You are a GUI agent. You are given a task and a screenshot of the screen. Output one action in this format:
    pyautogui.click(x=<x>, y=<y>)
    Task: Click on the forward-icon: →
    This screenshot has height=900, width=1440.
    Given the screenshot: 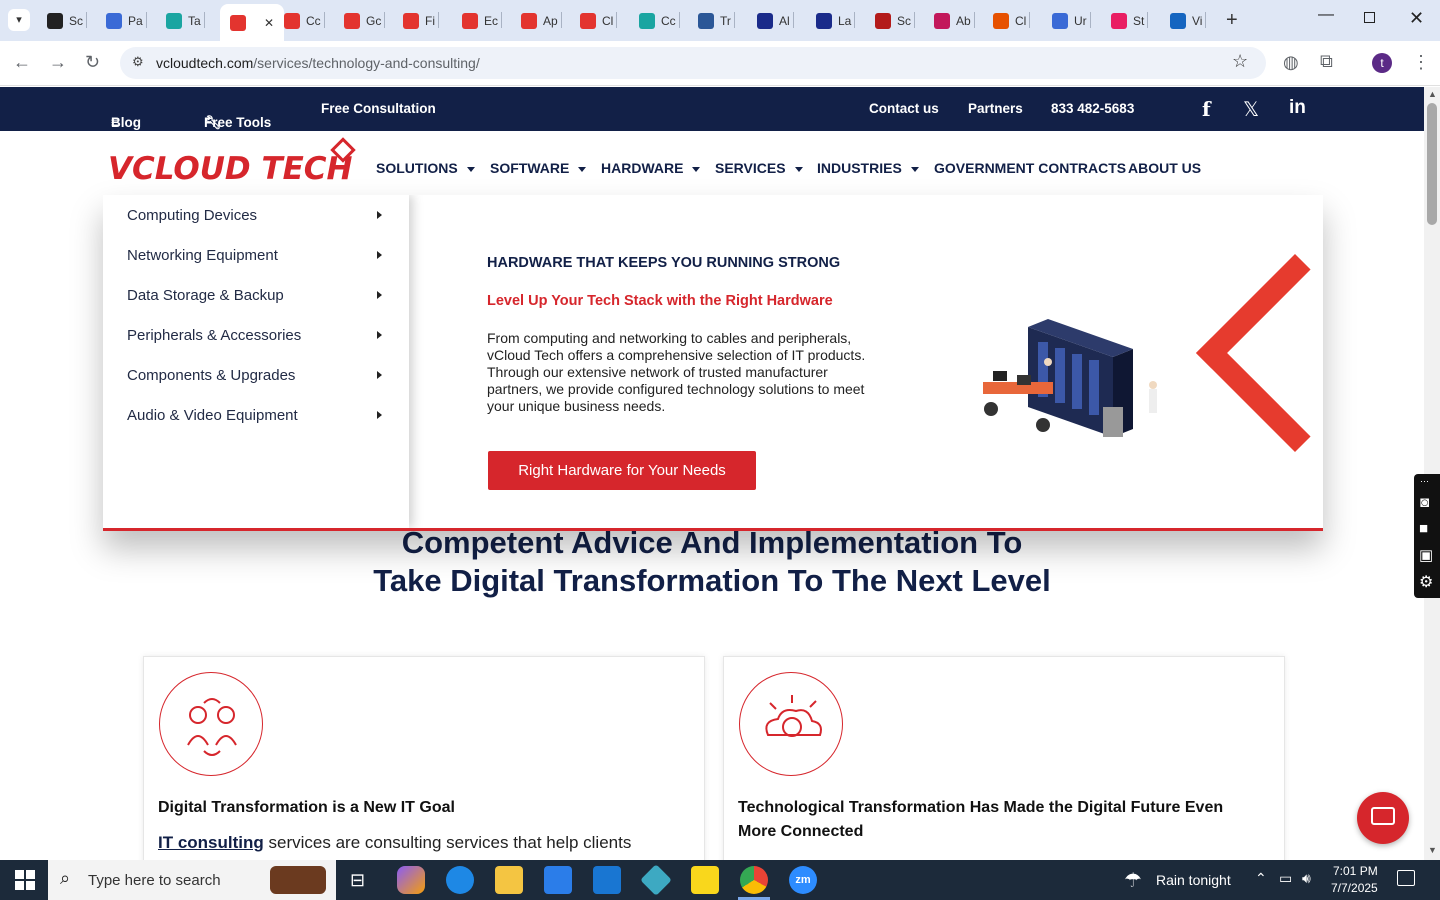 What is the action you would take?
    pyautogui.click(x=58, y=62)
    